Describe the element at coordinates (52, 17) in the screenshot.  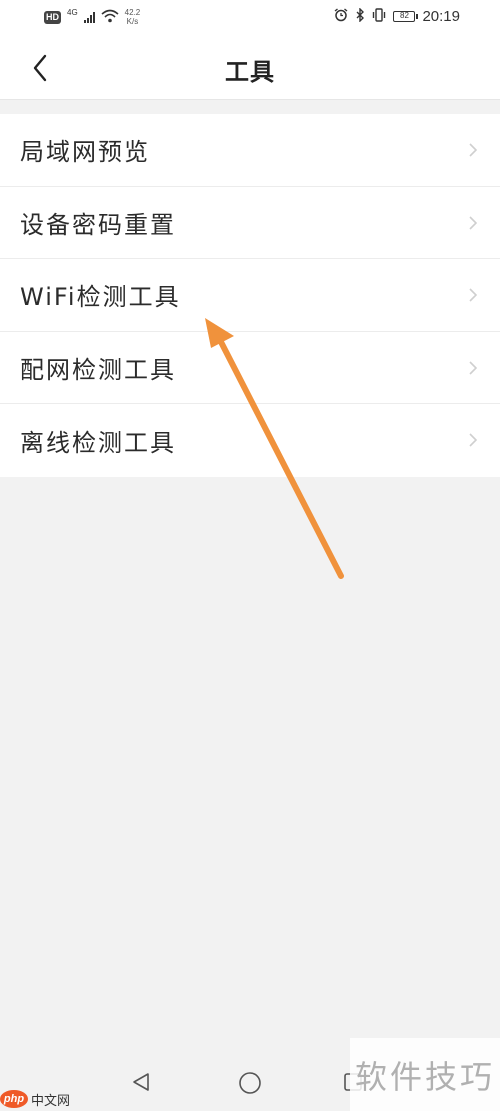
I see `hd-icon: HD` at that location.